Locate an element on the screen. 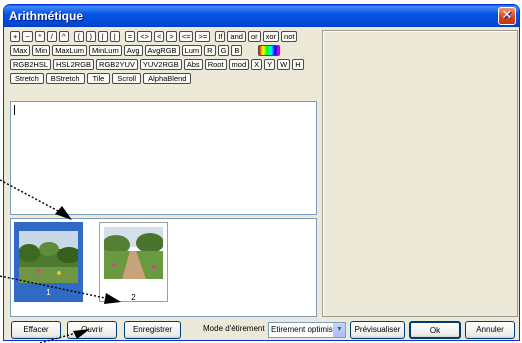  open-paren-button: ( is located at coordinates (78, 36).